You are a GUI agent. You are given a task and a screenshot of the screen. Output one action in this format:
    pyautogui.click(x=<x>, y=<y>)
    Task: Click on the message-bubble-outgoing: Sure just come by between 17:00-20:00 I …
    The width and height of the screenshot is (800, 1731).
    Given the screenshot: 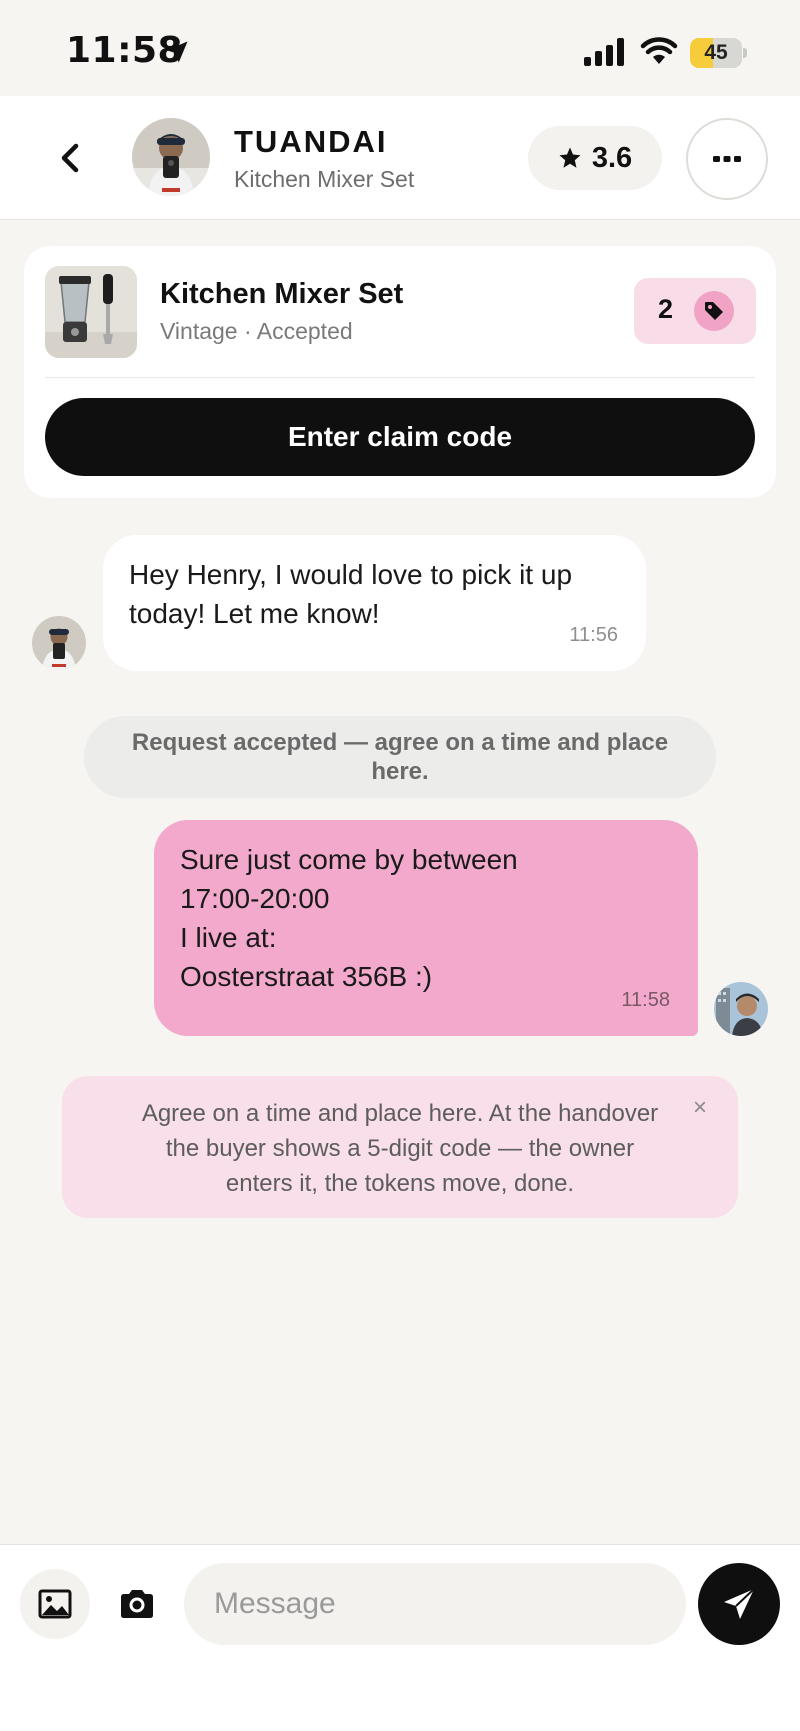 What is the action you would take?
    pyautogui.click(x=426, y=928)
    